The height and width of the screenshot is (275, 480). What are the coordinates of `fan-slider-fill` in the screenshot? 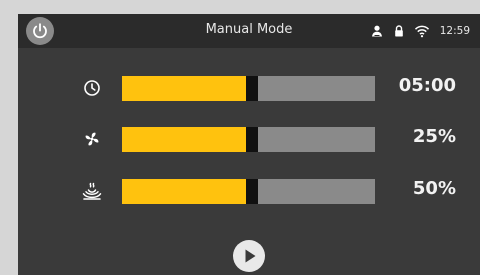 It's located at (184, 139).